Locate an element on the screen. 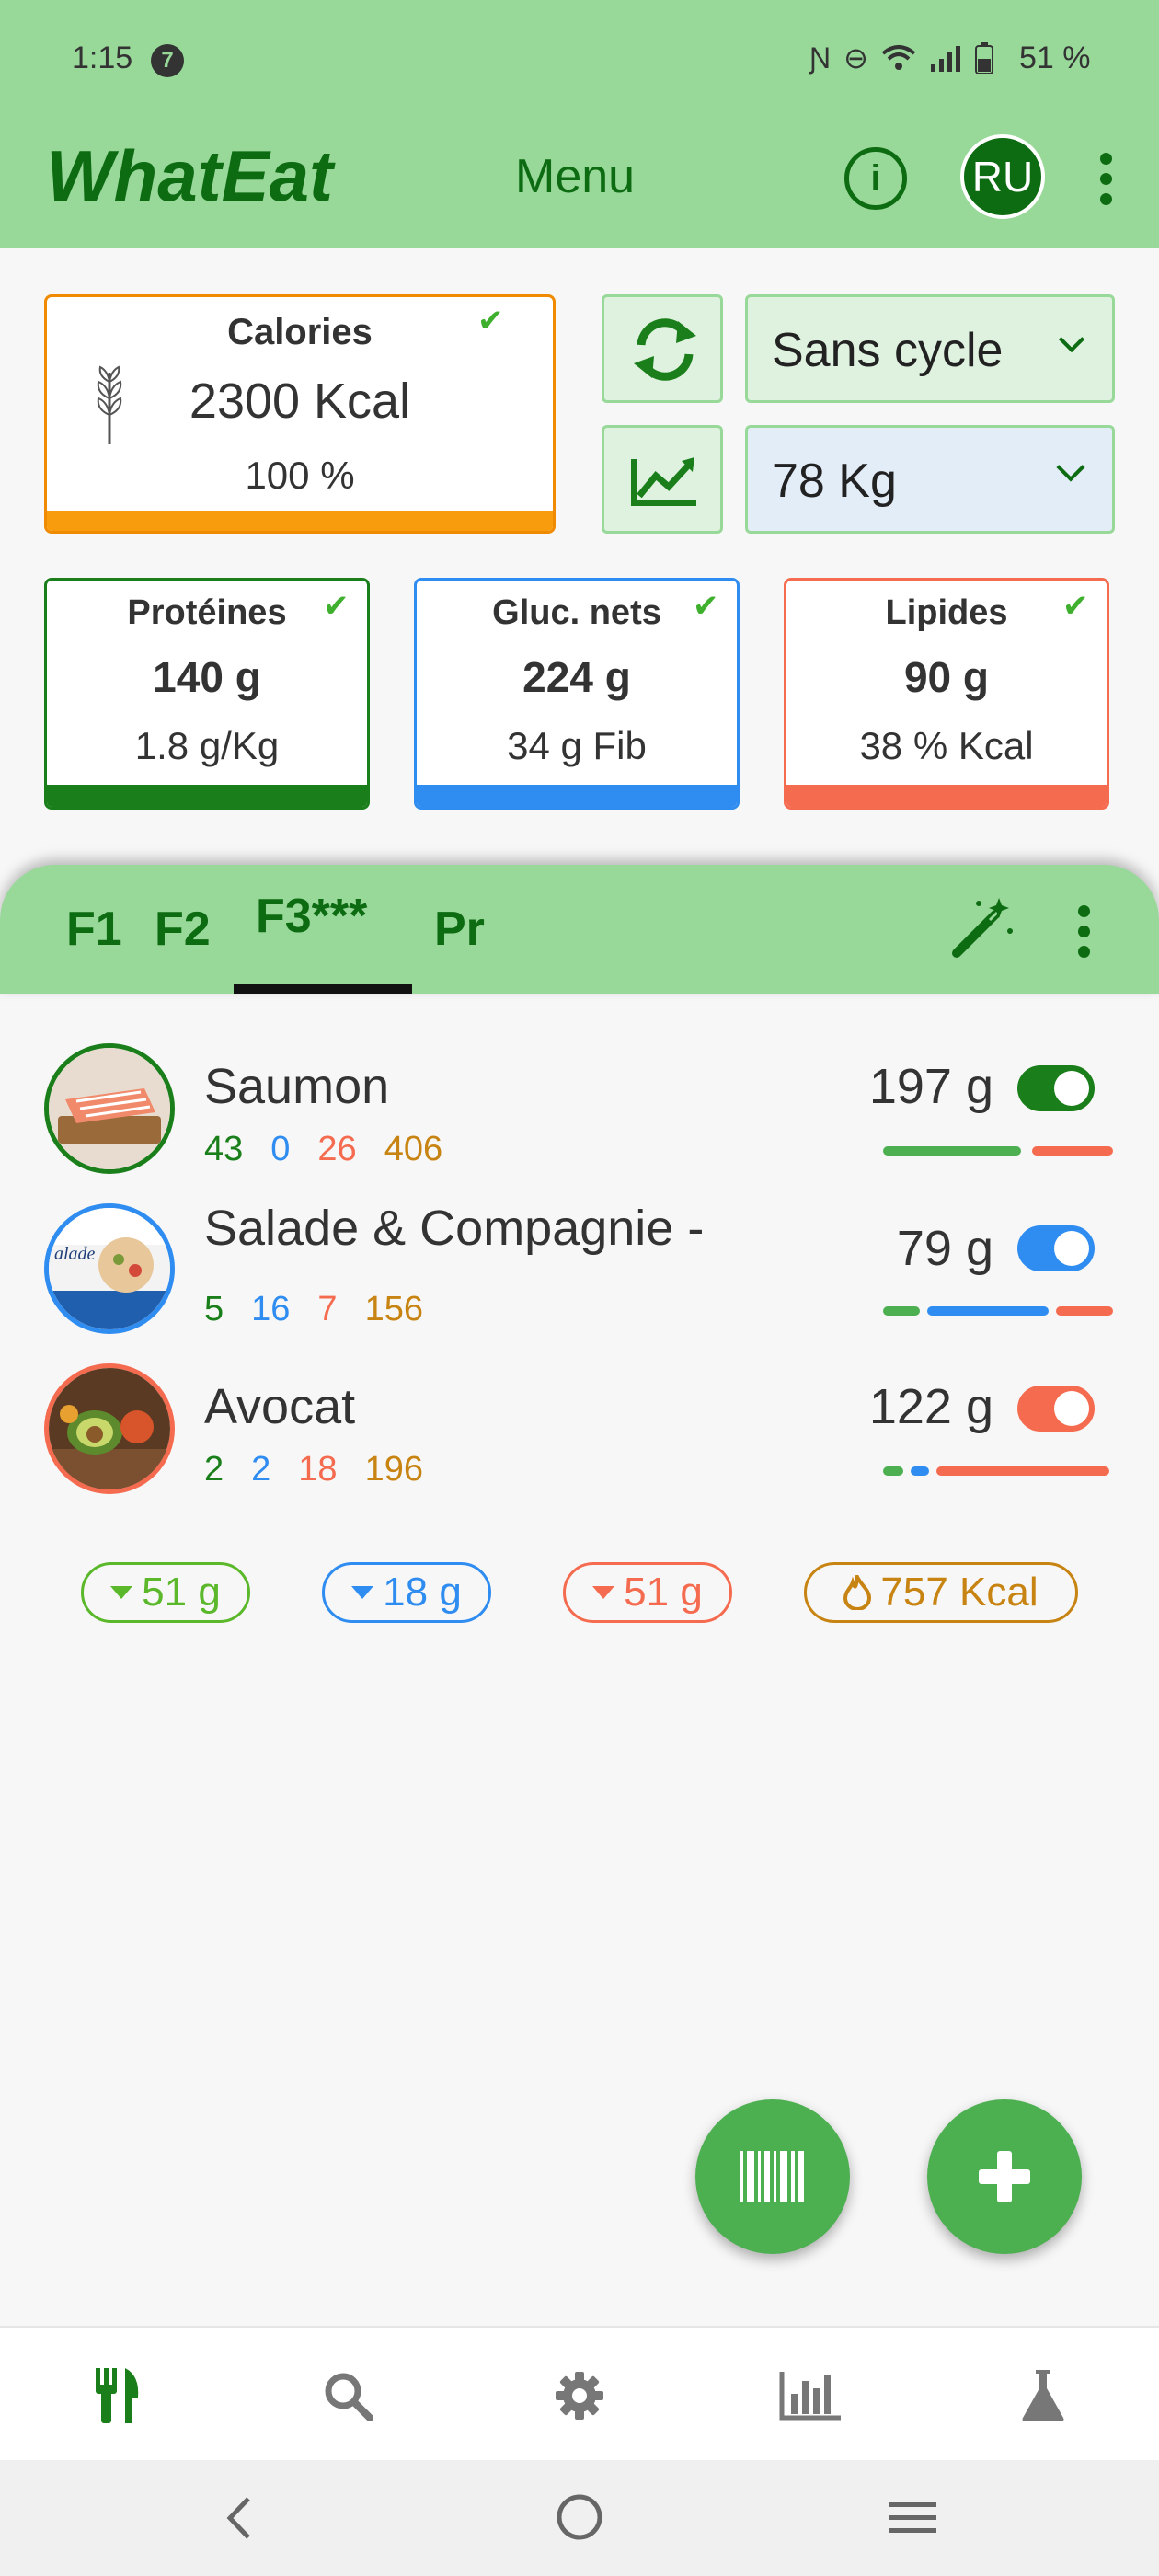 This screenshot has width=1159, height=2576. food-weight: 122 g is located at coordinates (901, 1406).